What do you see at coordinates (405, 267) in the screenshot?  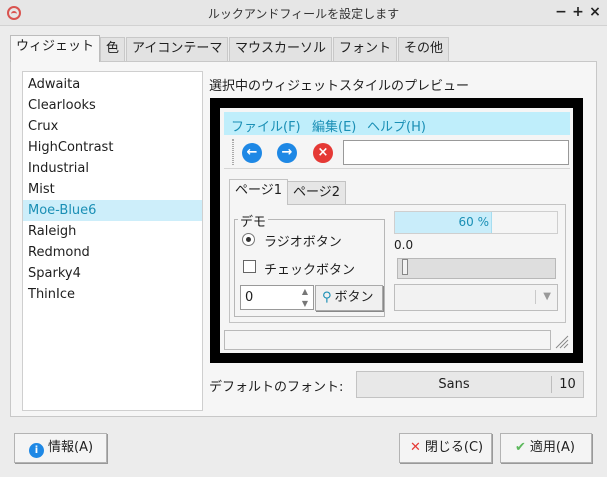 I see `scale-handle` at bounding box center [405, 267].